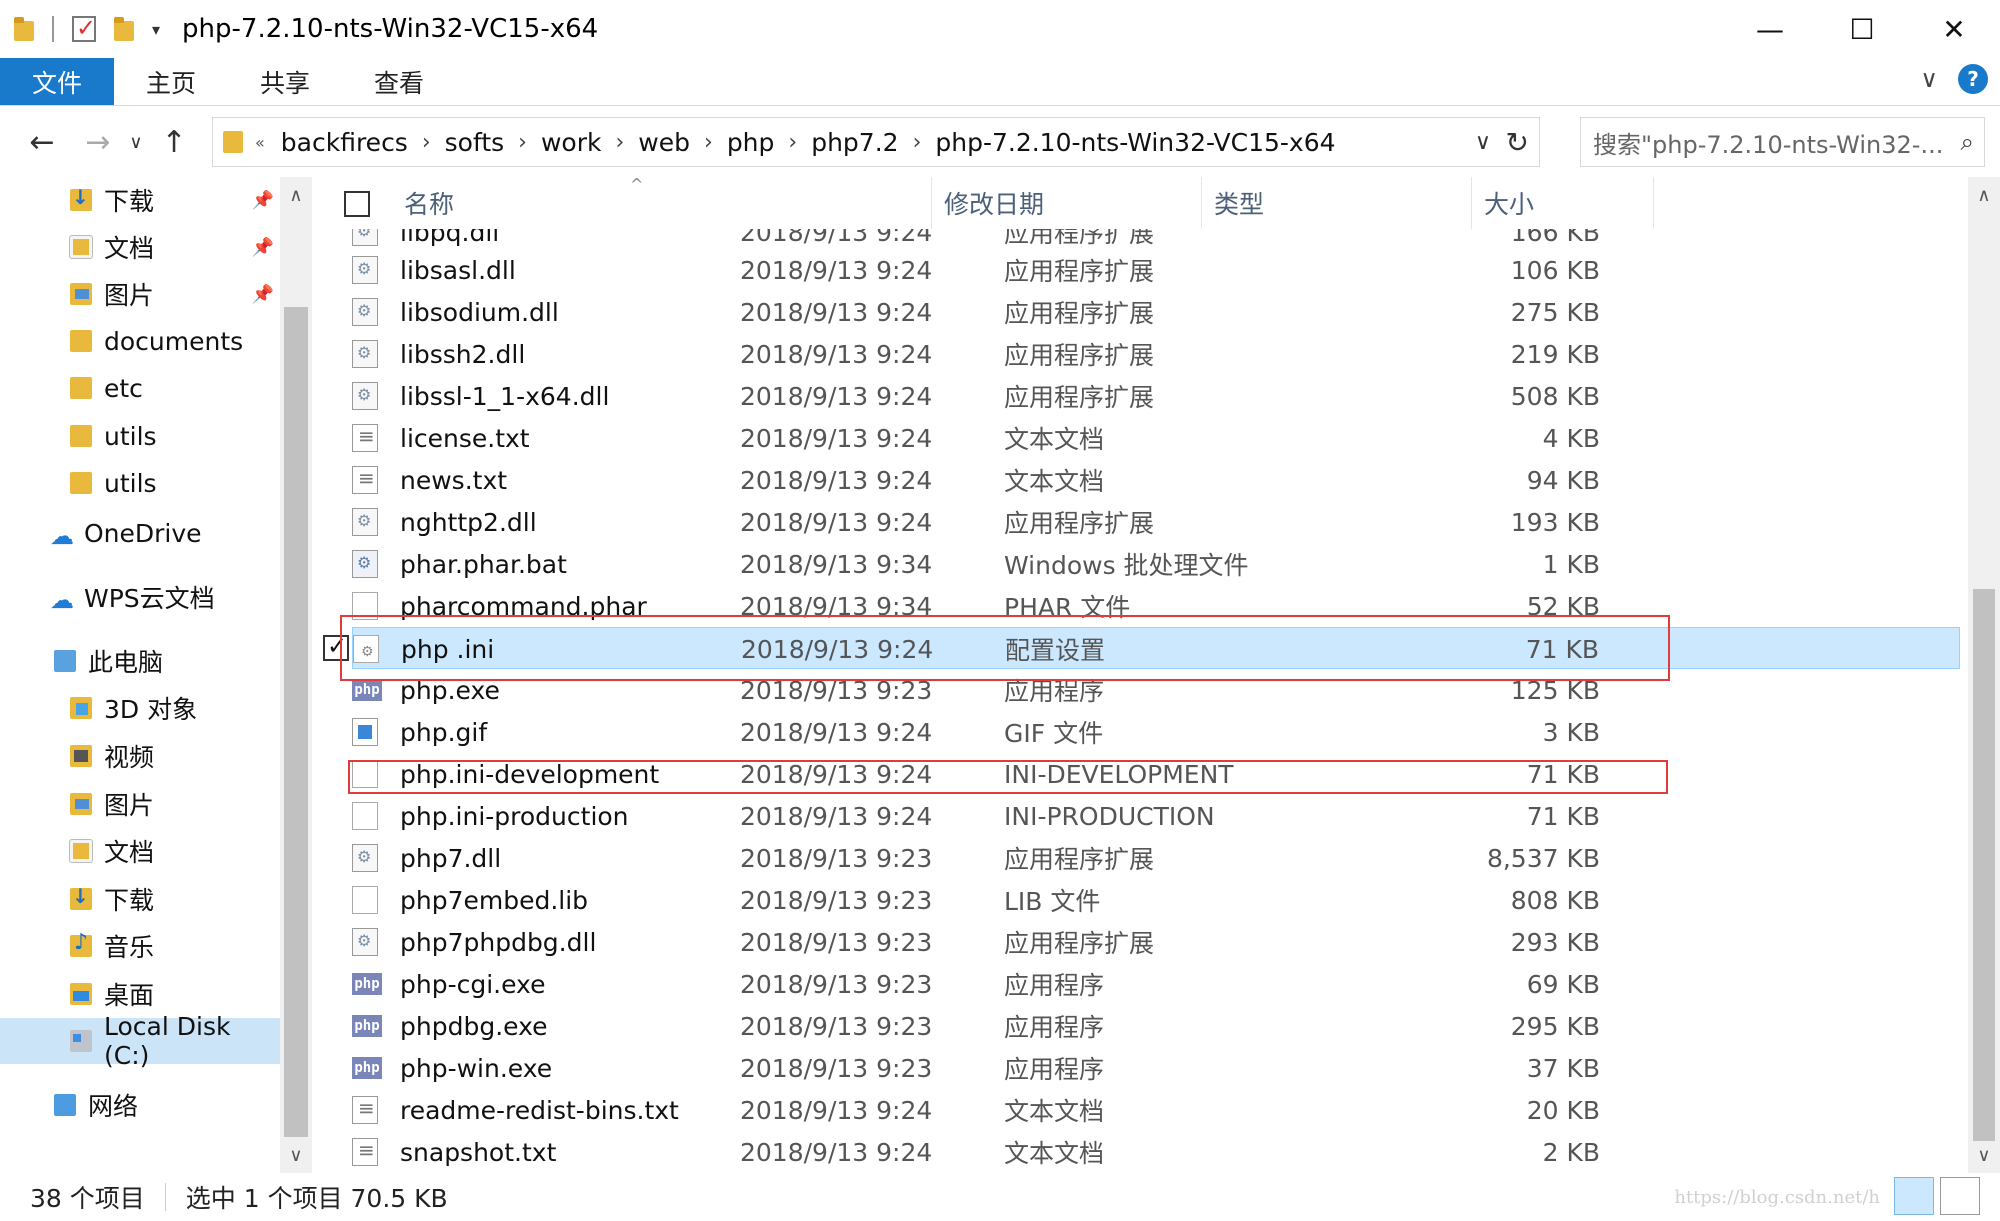 The height and width of the screenshot is (1221, 2000). Describe the element at coordinates (140, 533) in the screenshot. I see `nav-item-onedrive: ☁ OneDrive` at that location.